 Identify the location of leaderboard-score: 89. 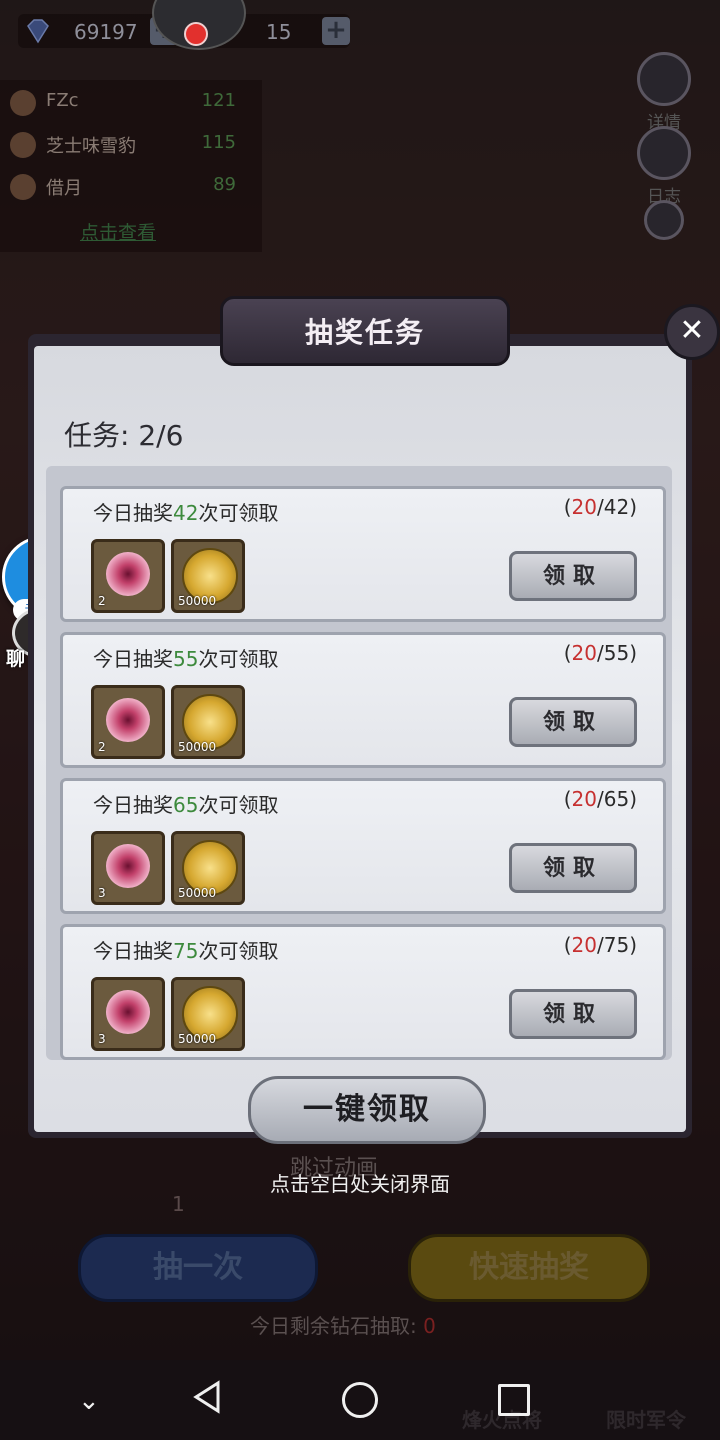
(224, 184).